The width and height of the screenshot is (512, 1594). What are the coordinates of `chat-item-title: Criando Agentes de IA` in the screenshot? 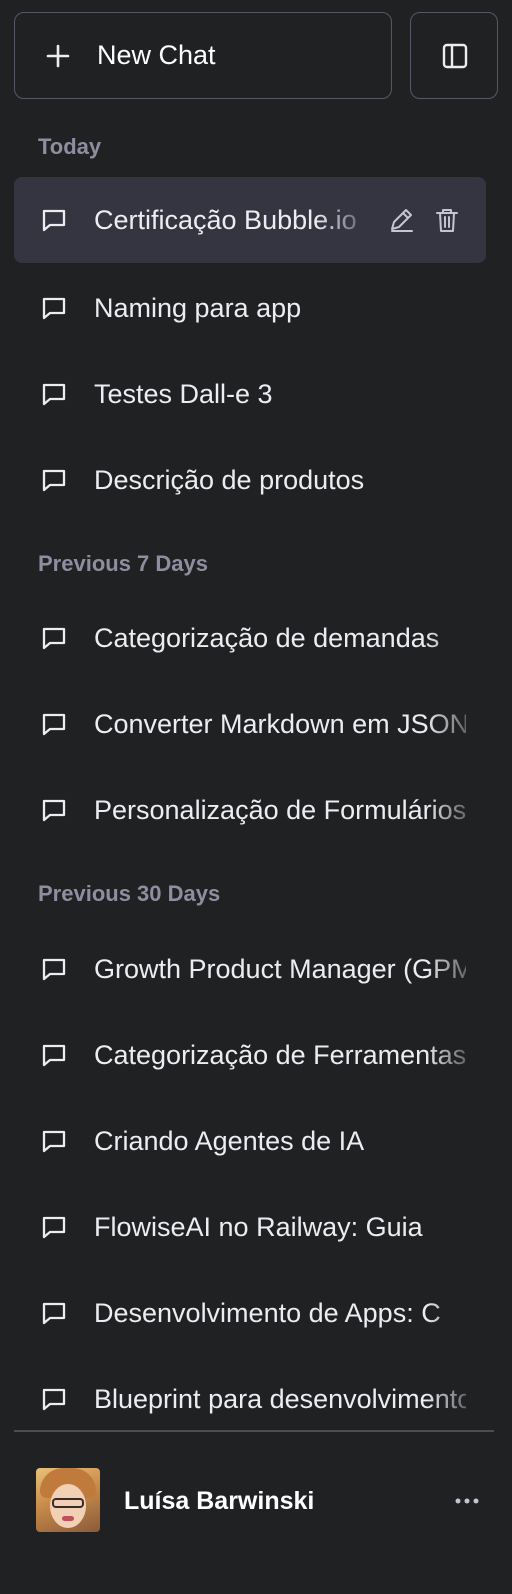 It's located at (229, 1141).